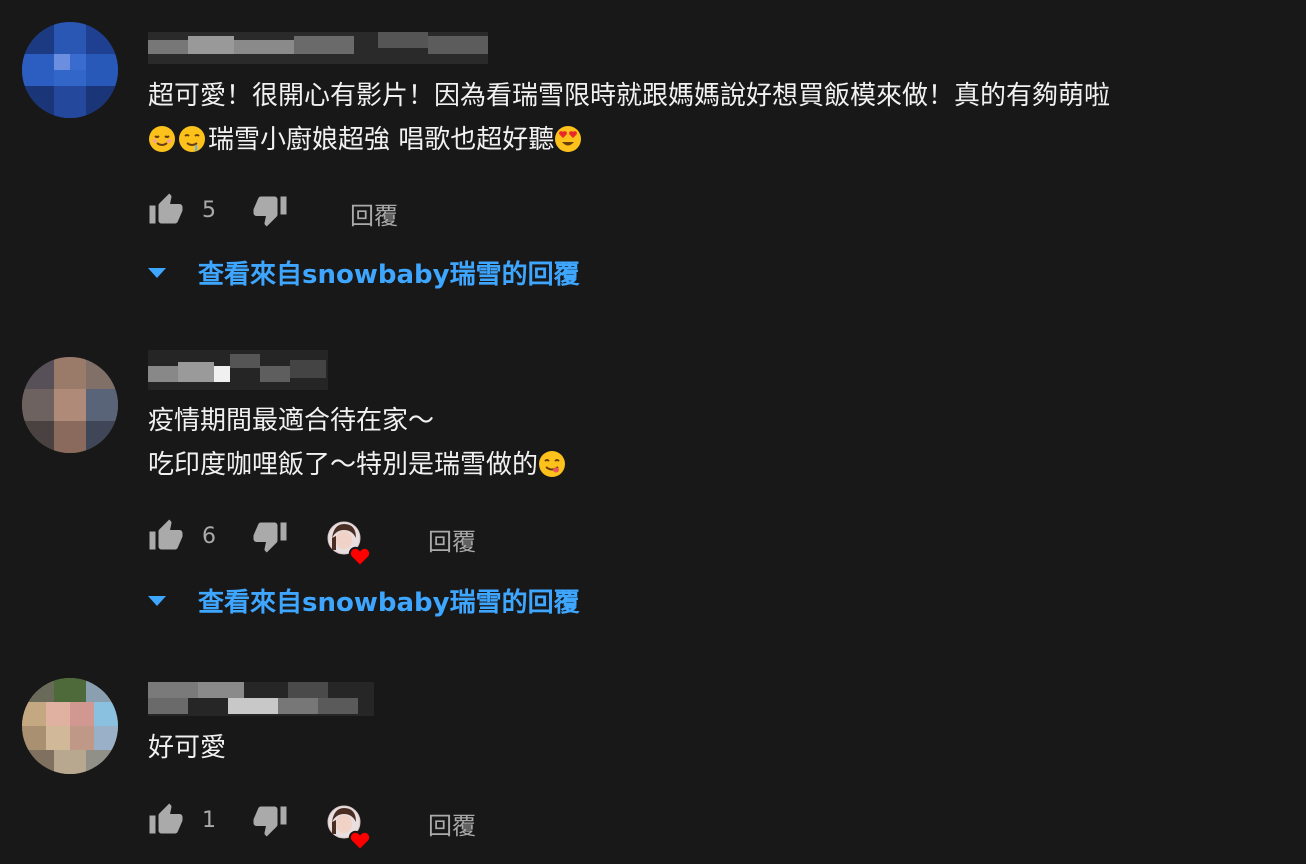 The image size is (1306, 864). Describe the element at coordinates (162, 142) in the screenshot. I see `relieved-face-emoji-icon` at that location.